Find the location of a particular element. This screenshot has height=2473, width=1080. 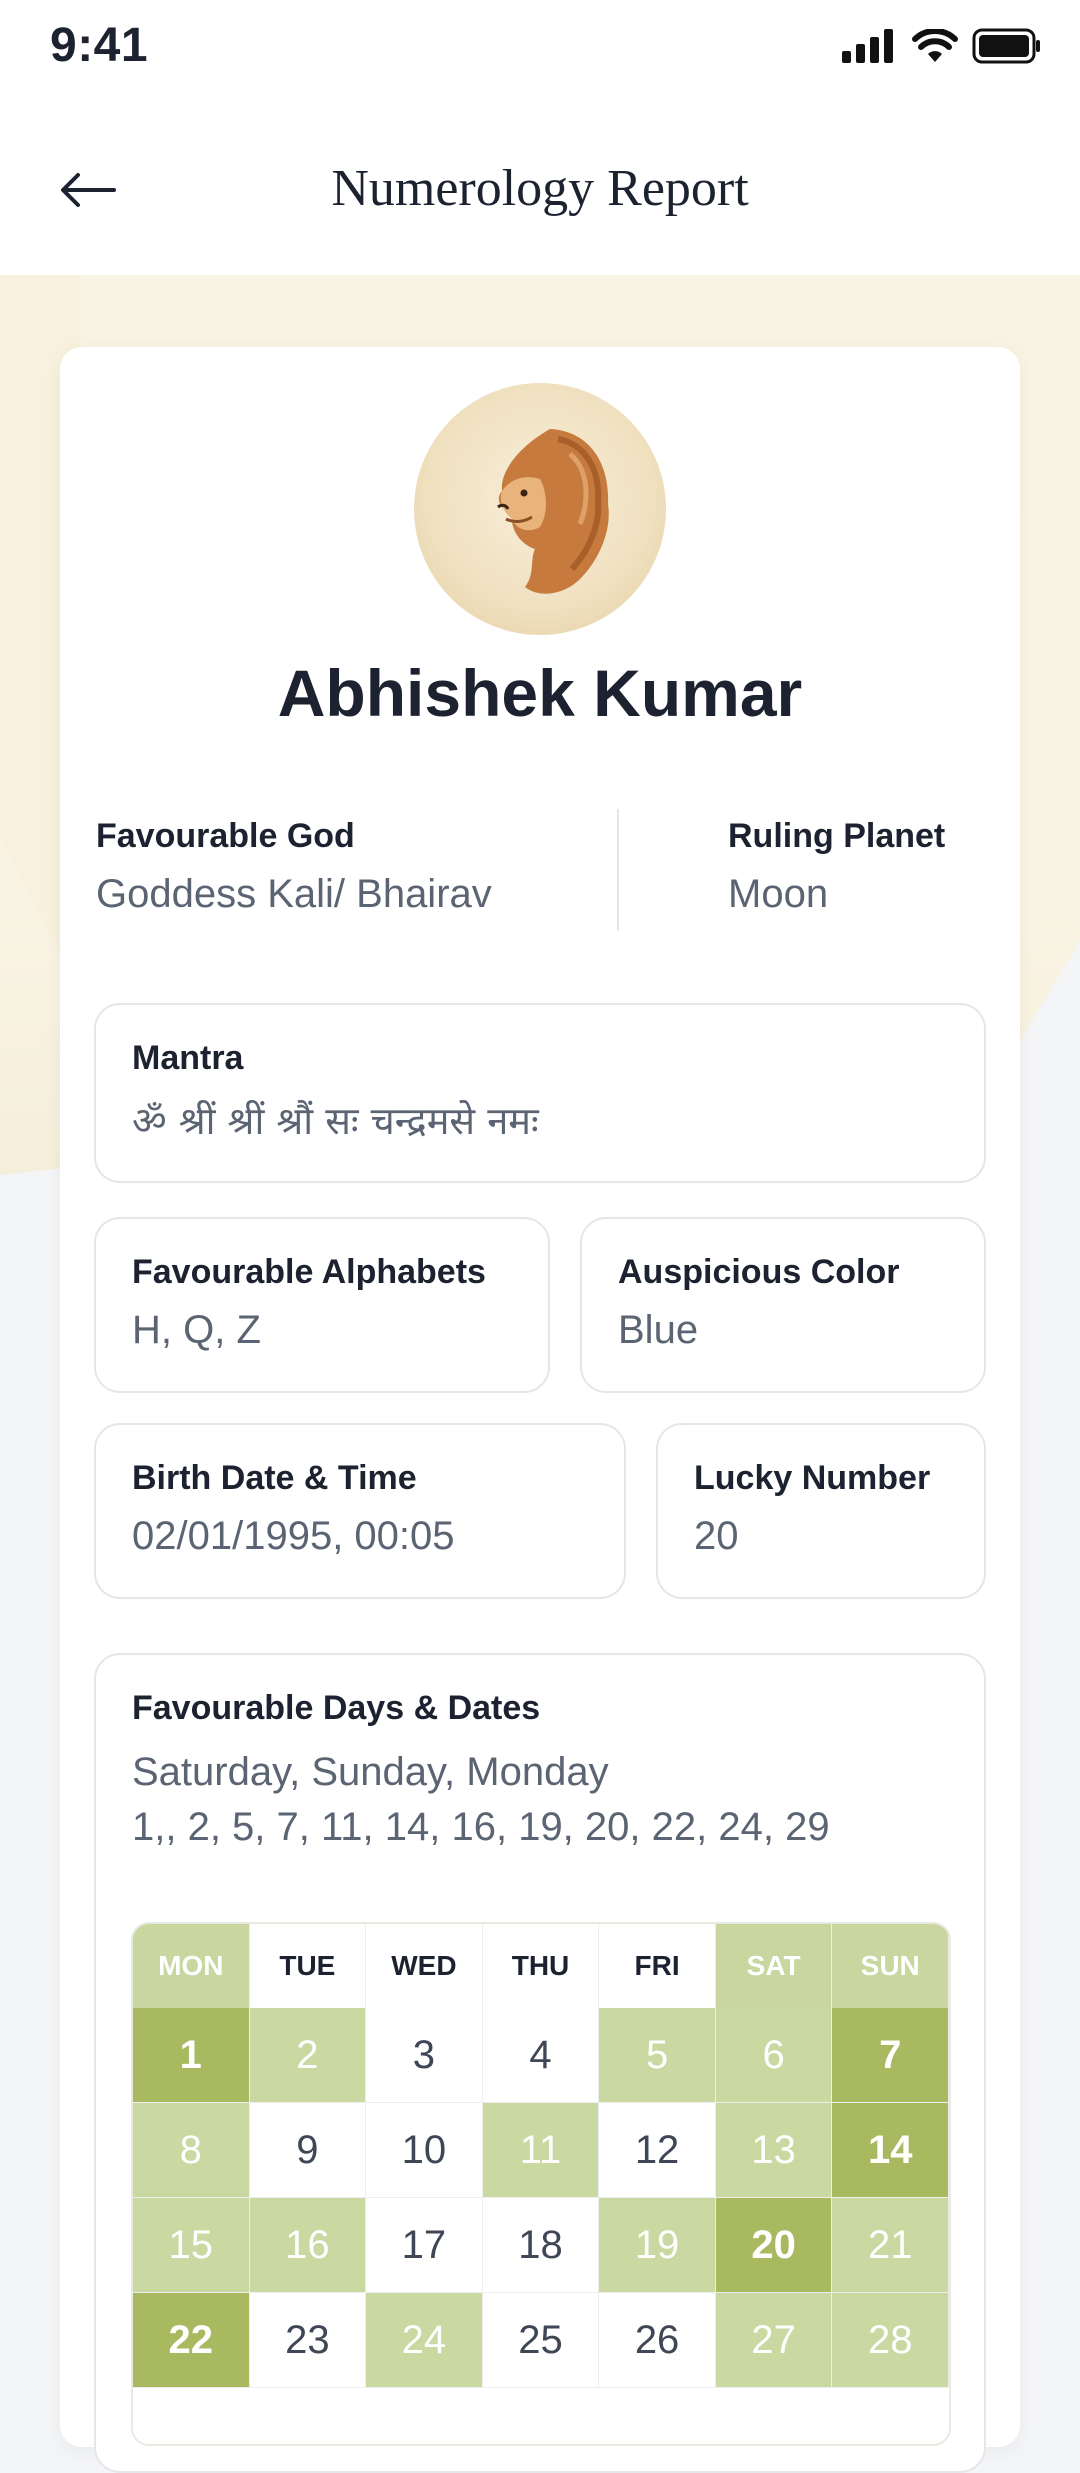

calendar-day: 22 is located at coordinates (191, 2340).